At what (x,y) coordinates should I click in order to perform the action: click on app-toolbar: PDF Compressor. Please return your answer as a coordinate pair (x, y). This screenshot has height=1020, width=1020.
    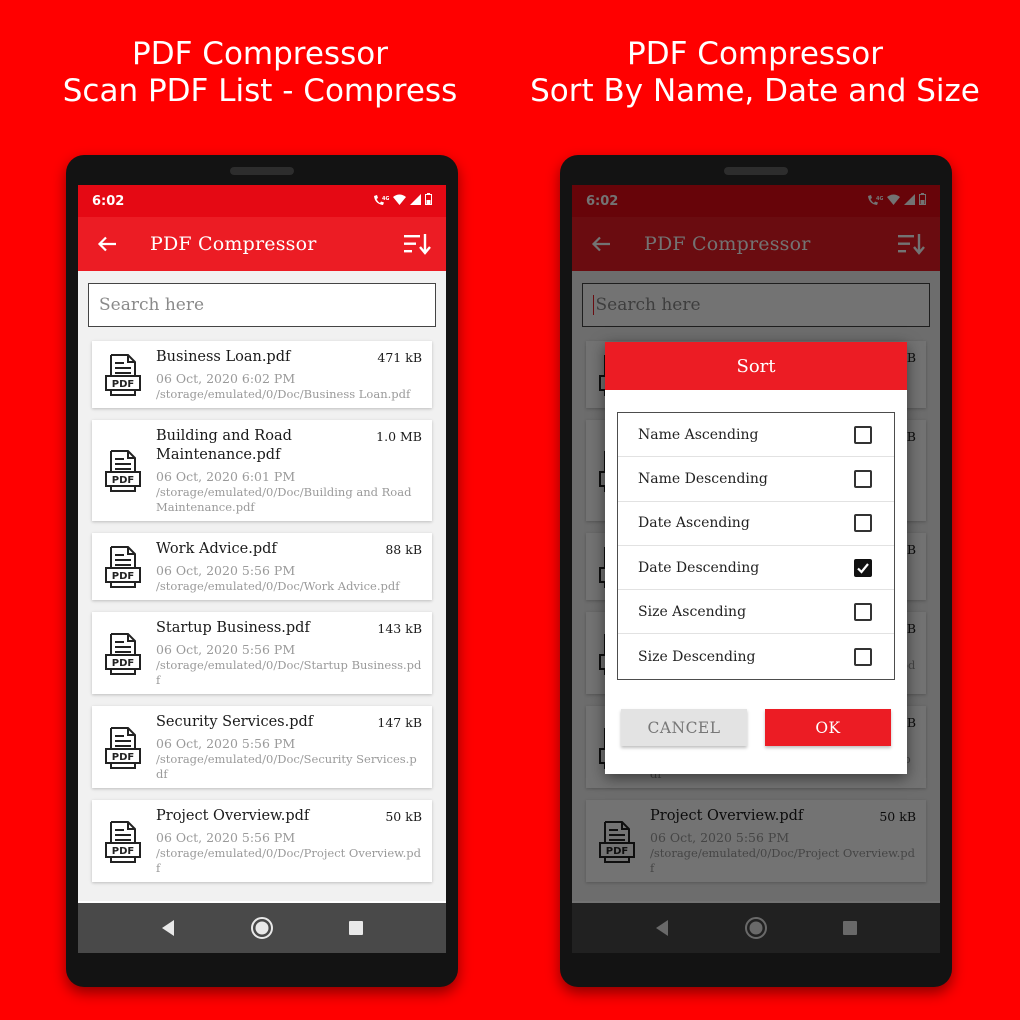
    Looking at the image, I should click on (262, 244).